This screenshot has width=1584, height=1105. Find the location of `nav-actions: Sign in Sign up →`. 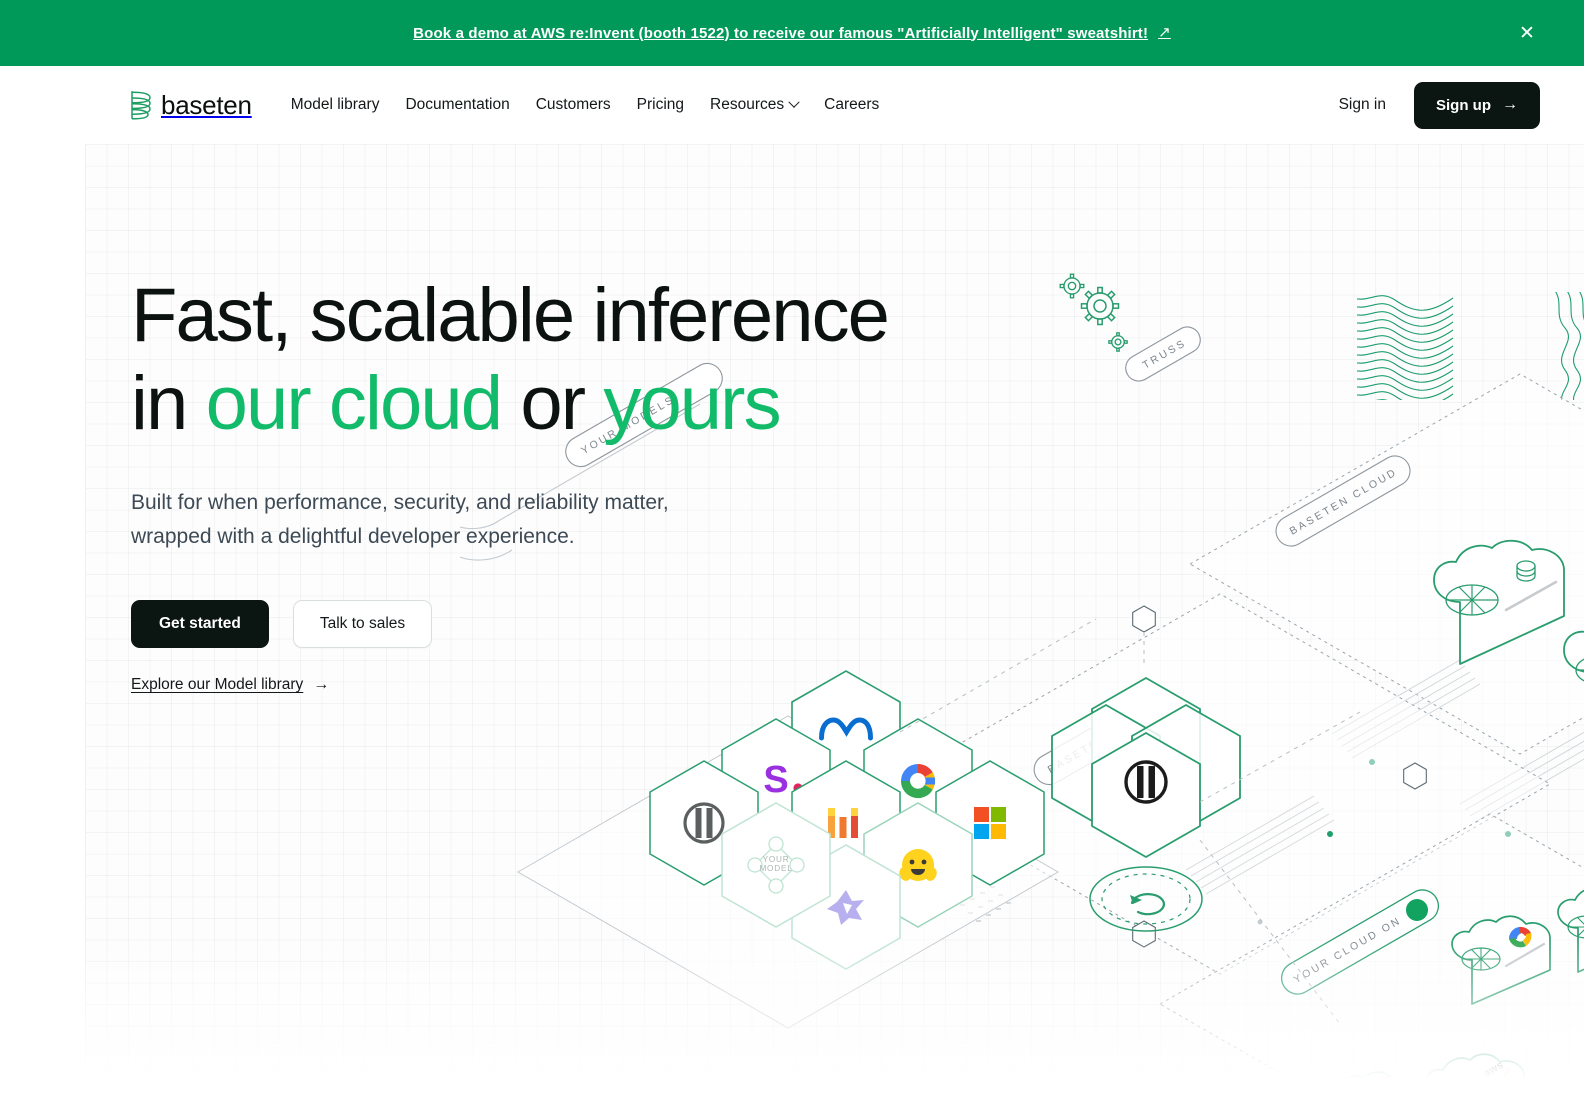

nav-actions: Sign in Sign up → is located at coordinates (1436, 105).